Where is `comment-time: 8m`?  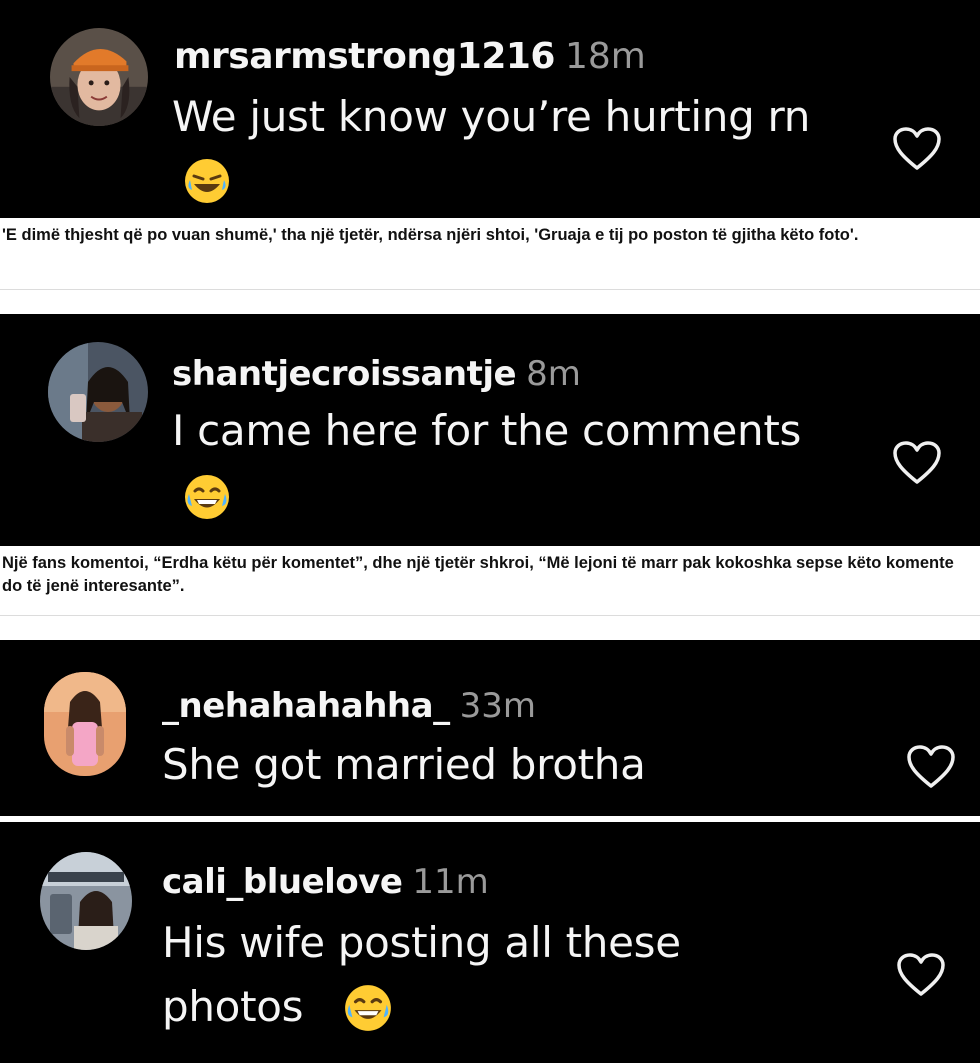
comment-time: 8m is located at coordinates (553, 374).